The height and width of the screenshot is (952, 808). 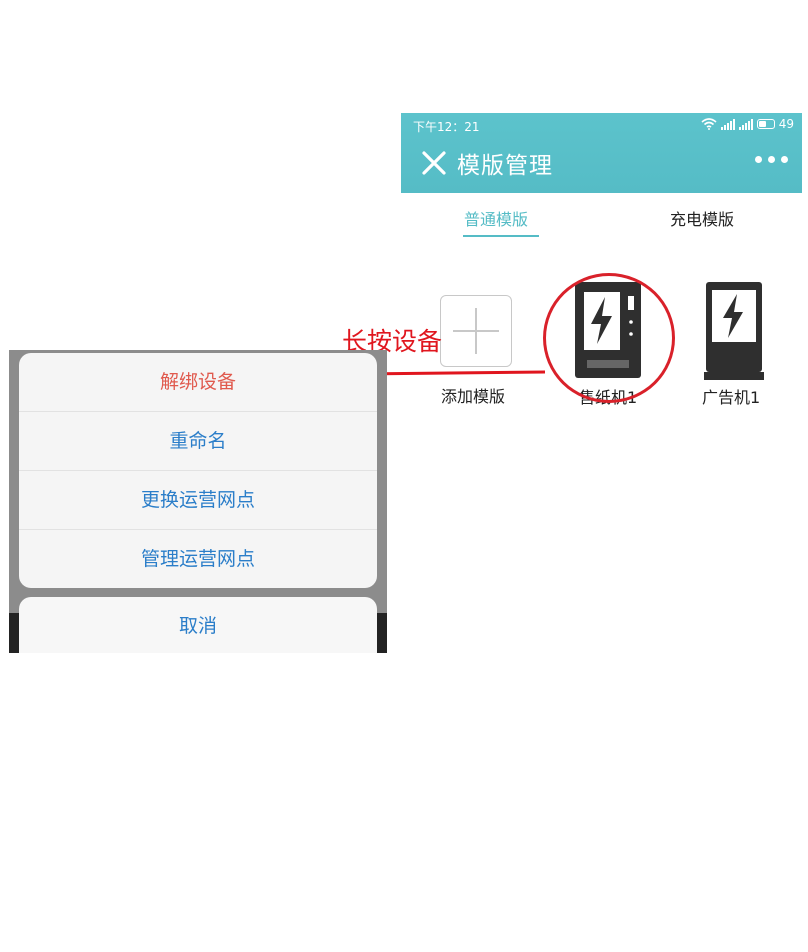 What do you see at coordinates (771, 159) in the screenshot?
I see `more-dots-icon` at bounding box center [771, 159].